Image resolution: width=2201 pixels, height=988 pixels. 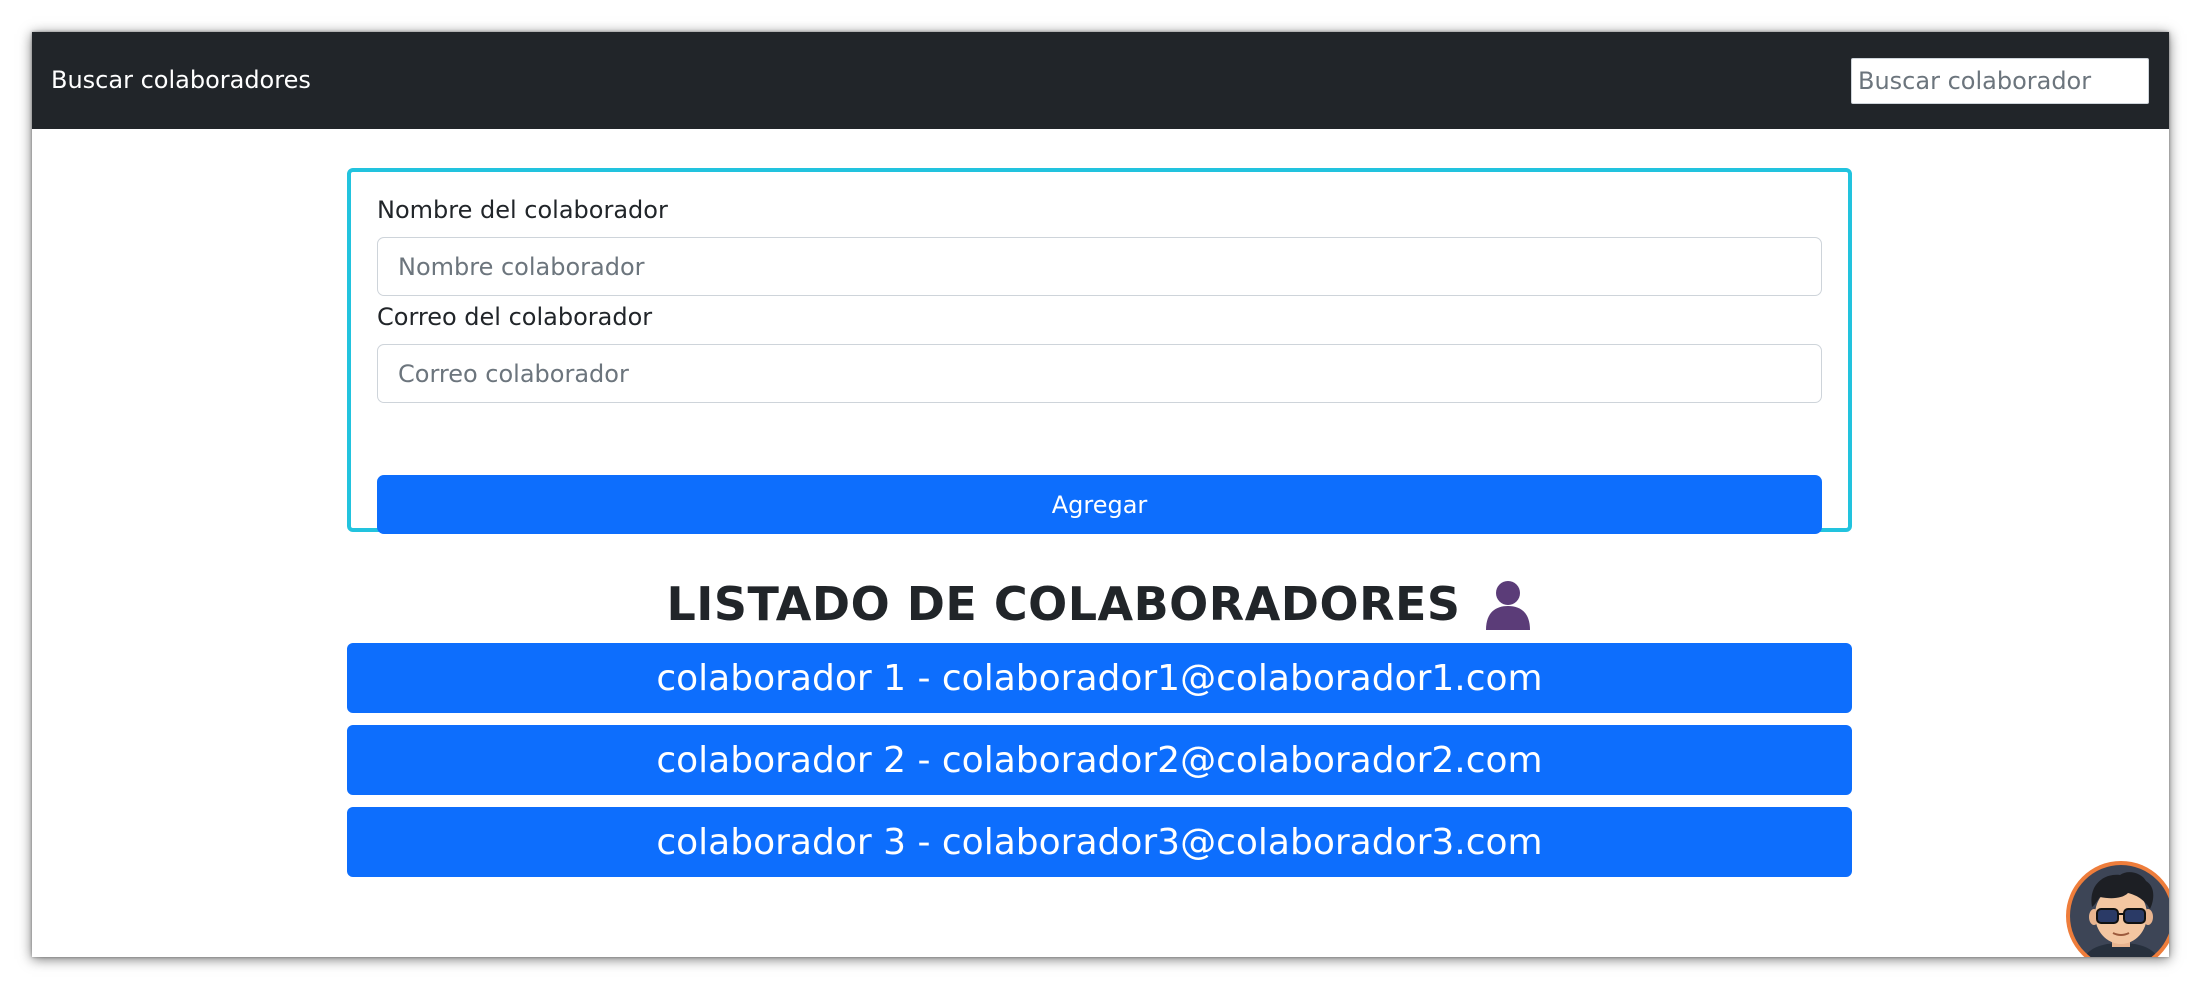 What do you see at coordinates (515, 317) in the screenshot?
I see `email-field-label: Correo del colaborador` at bounding box center [515, 317].